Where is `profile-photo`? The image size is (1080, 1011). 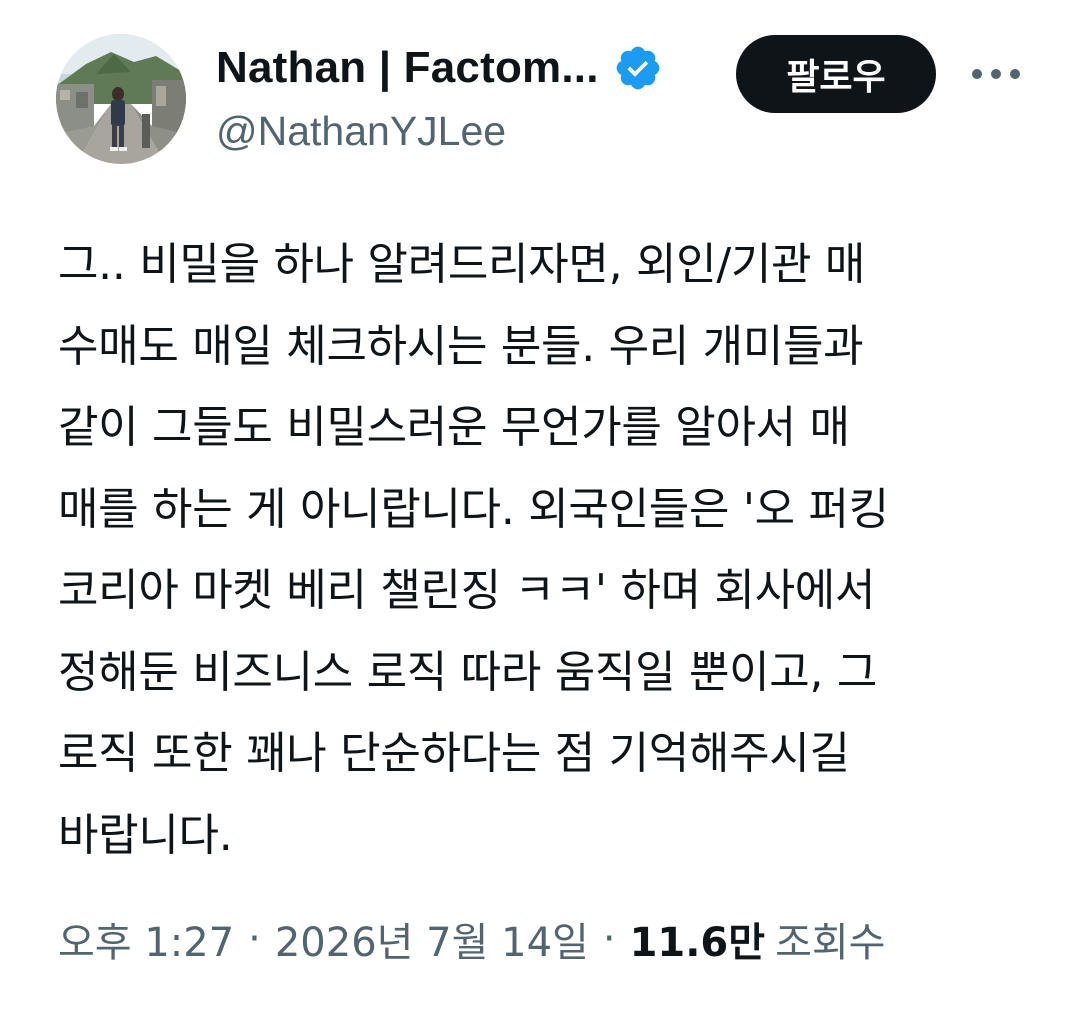
profile-photo is located at coordinates (121, 99).